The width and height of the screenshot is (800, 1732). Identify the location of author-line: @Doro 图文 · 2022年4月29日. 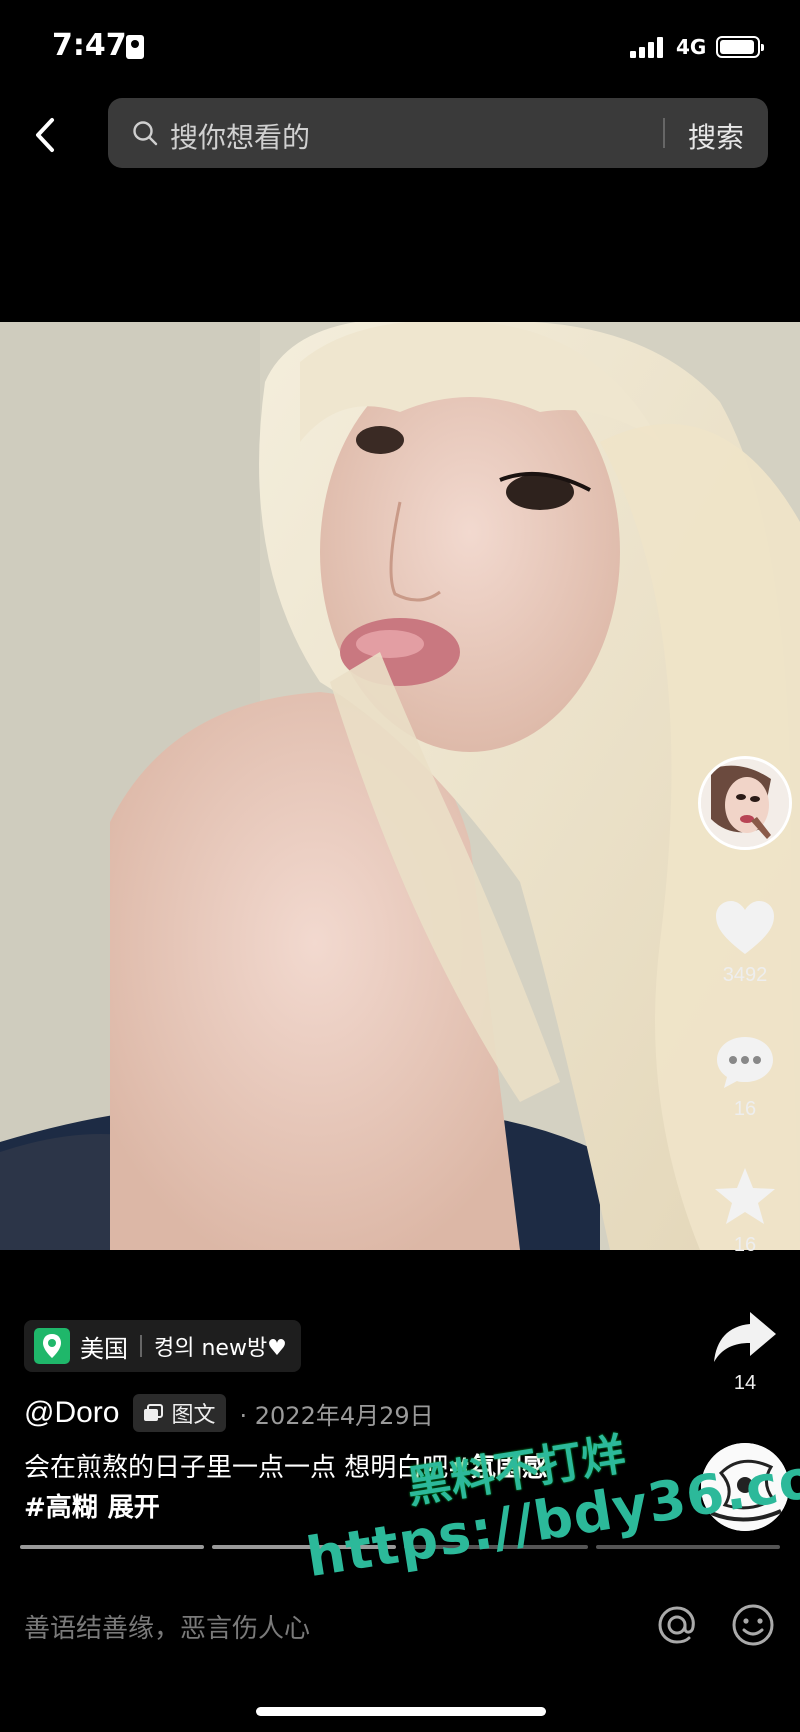
(229, 1413).